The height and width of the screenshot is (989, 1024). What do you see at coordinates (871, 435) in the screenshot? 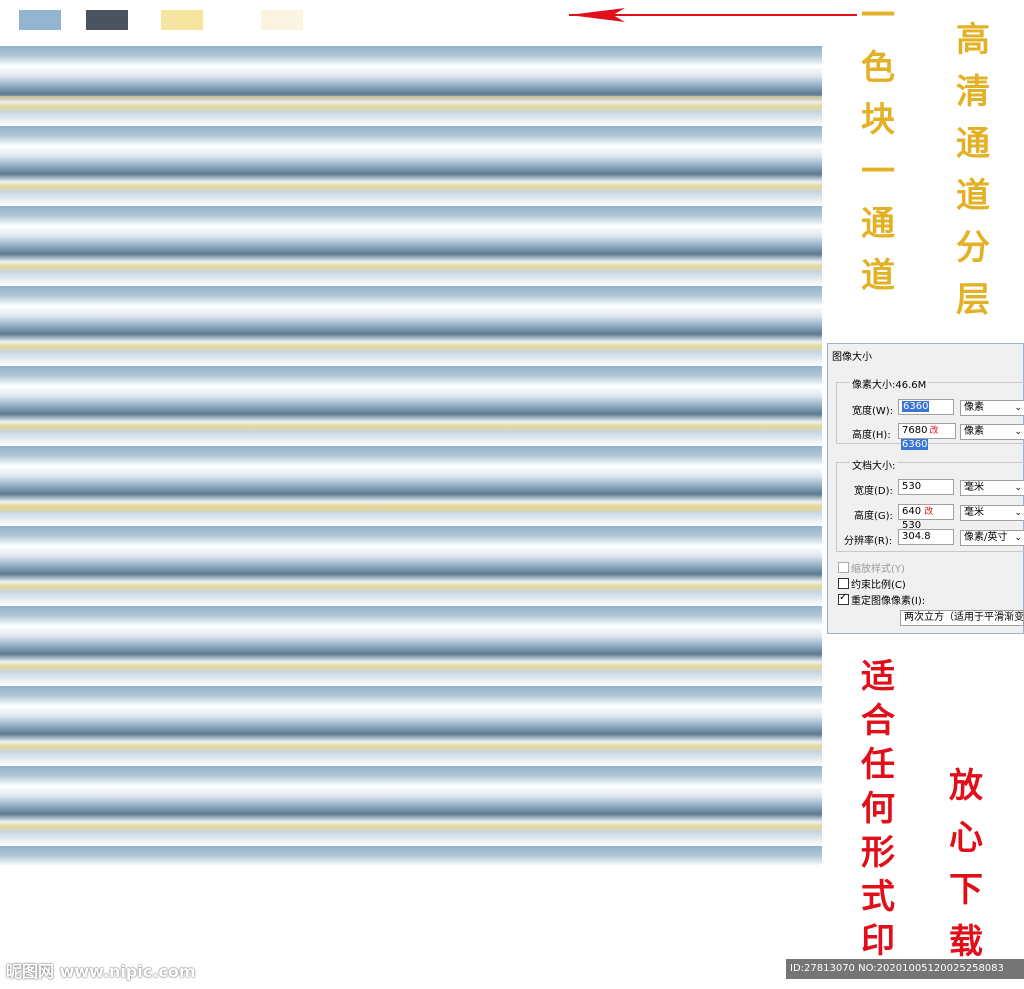
I see `height-label: 高度(H):` at bounding box center [871, 435].